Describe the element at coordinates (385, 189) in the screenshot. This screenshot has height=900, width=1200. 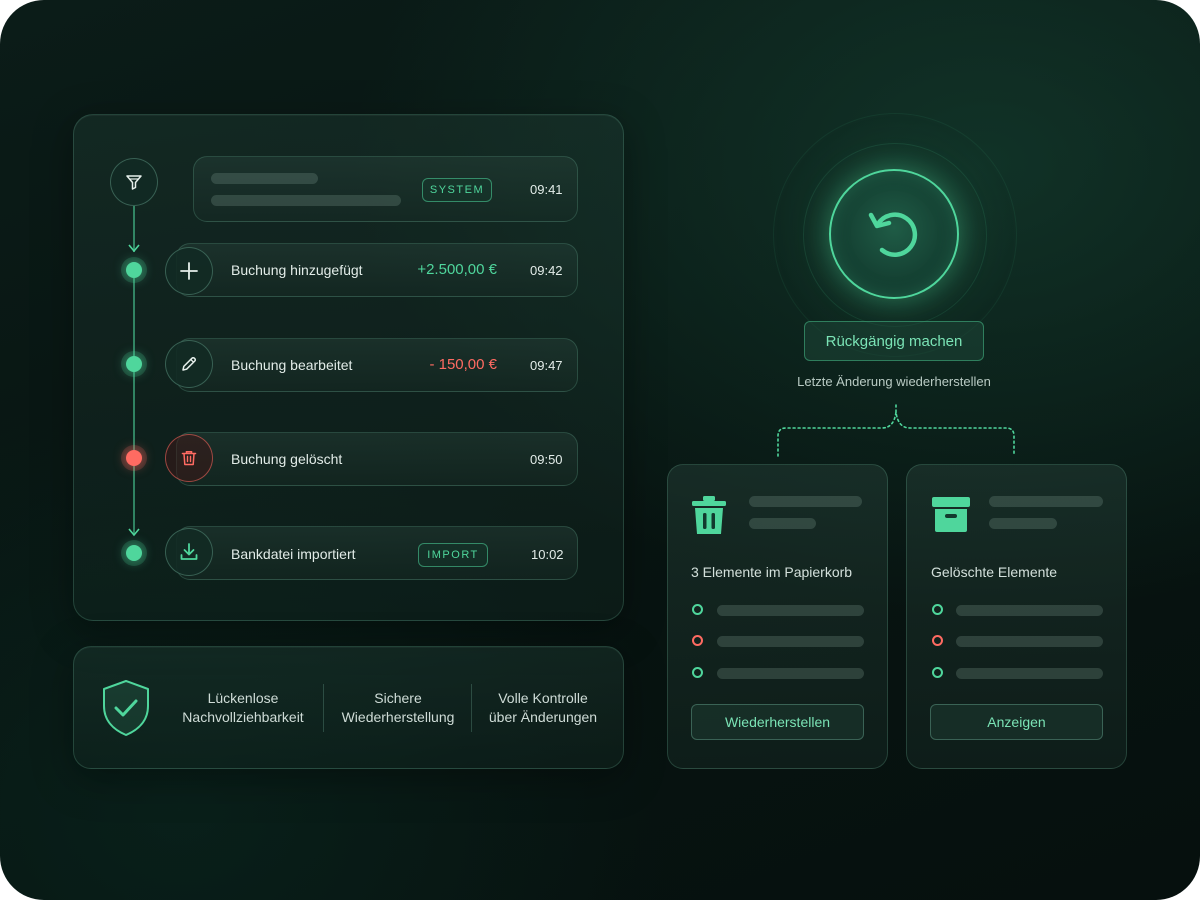
I see `timeline-item-system: SYSTEM 09:41` at that location.